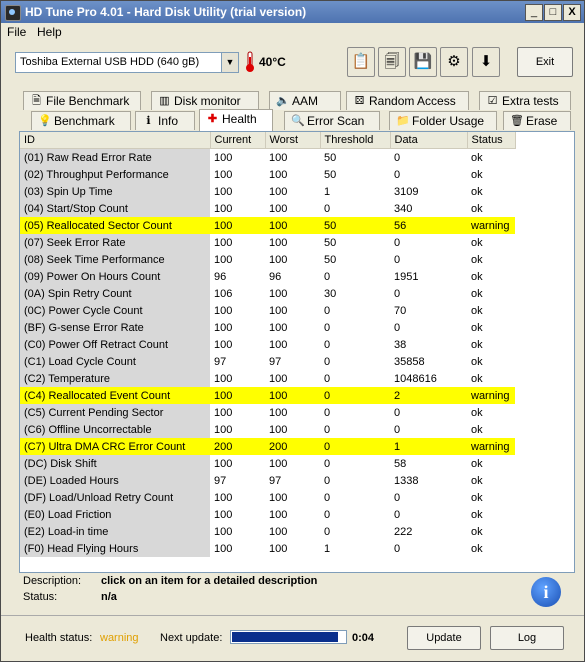 Image resolution: width=585 pixels, height=662 pixels. Describe the element at coordinates (361, 62) in the screenshot. I see `copy-text-button: 📋` at that location.